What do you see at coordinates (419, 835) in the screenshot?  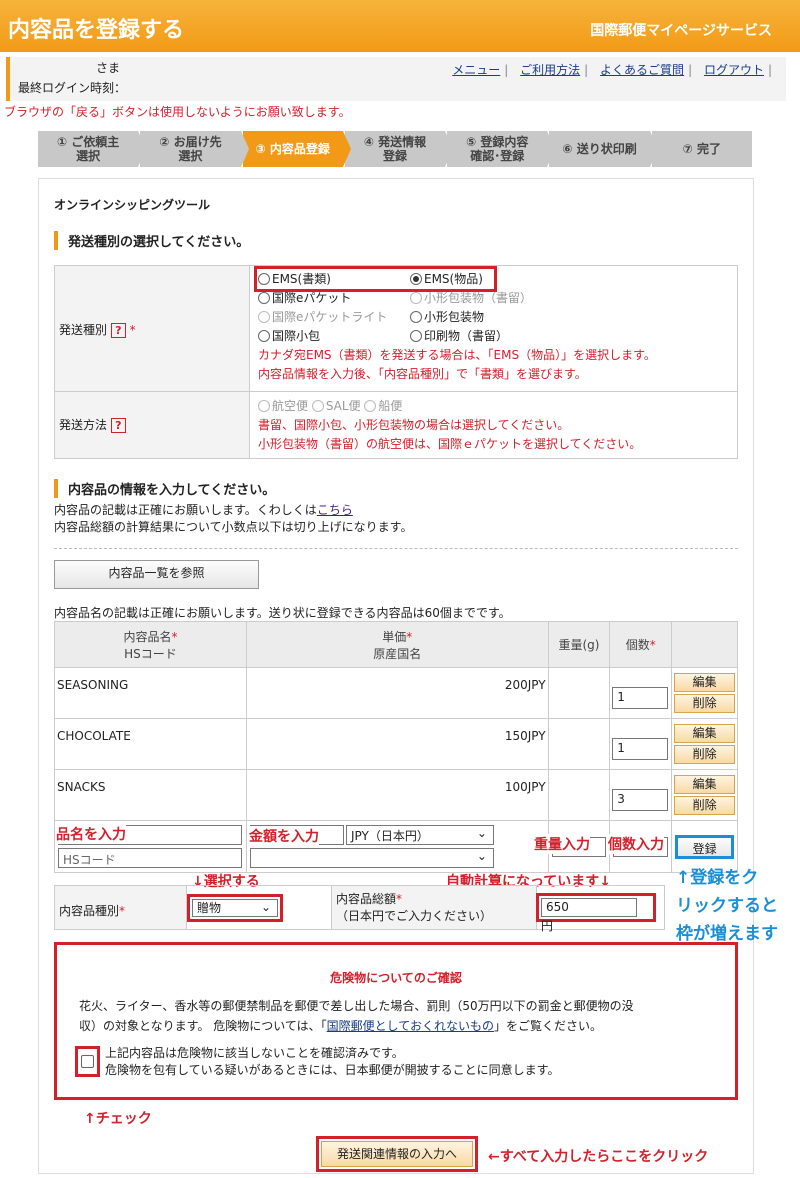 I see `currency-select: JPY（日本円） ⌄` at bounding box center [419, 835].